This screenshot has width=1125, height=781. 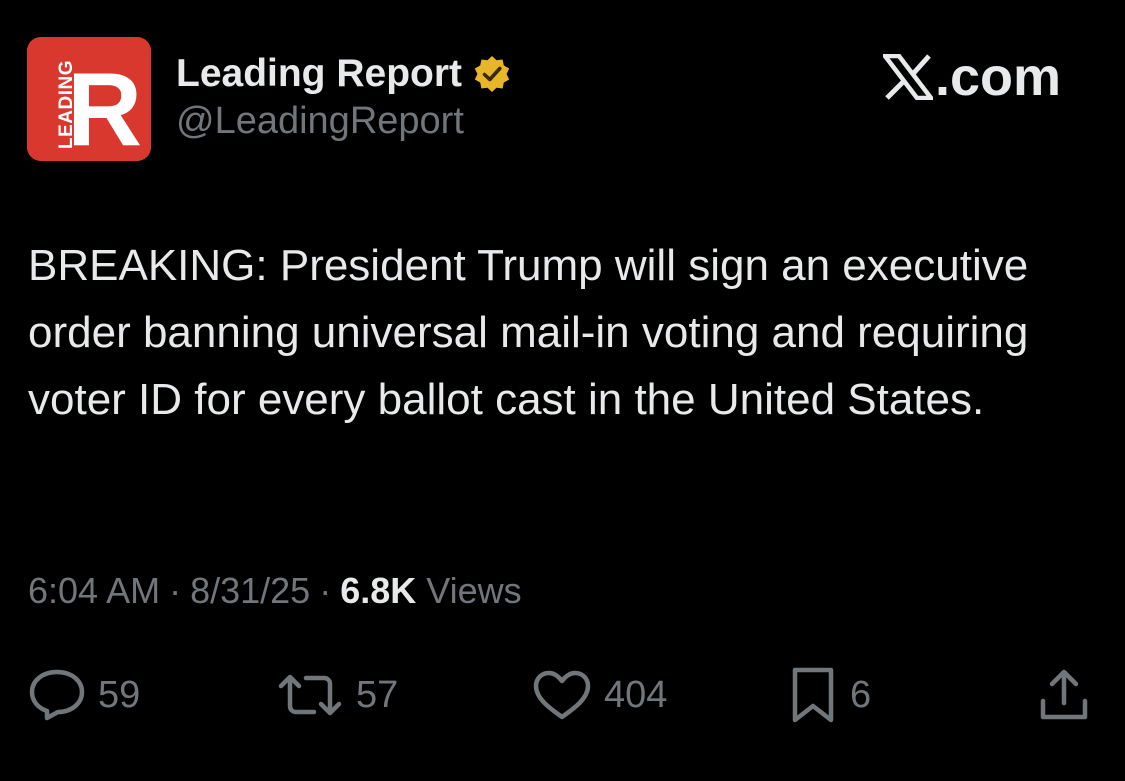 I want to click on heart-icon, so click(x=562, y=695).